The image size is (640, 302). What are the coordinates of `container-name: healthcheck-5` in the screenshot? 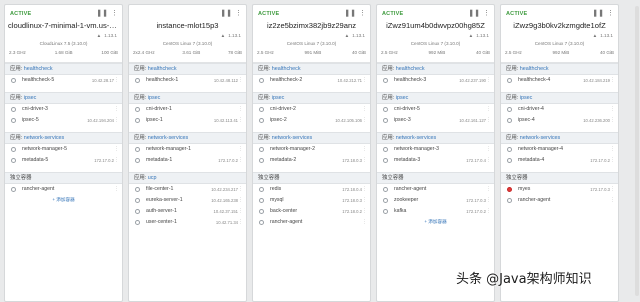 It's located at (38, 80).